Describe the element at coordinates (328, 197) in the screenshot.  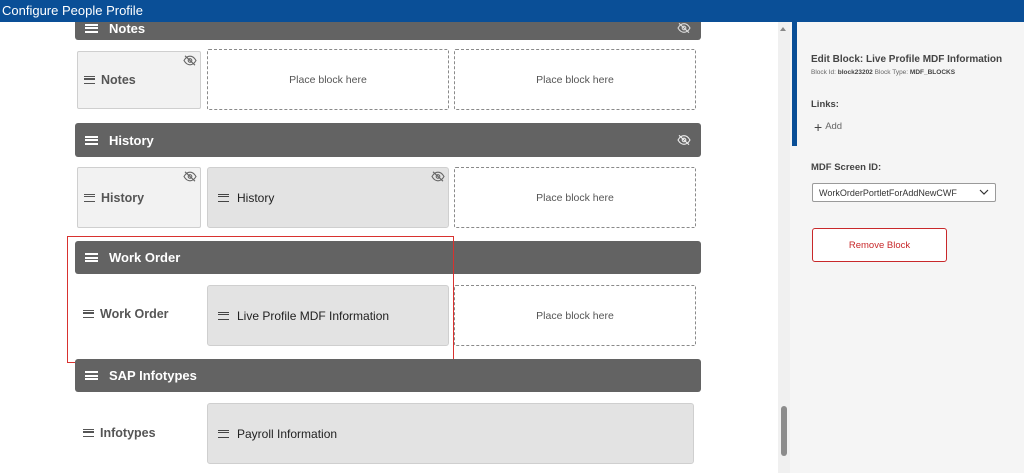
I see `block-history: History` at that location.